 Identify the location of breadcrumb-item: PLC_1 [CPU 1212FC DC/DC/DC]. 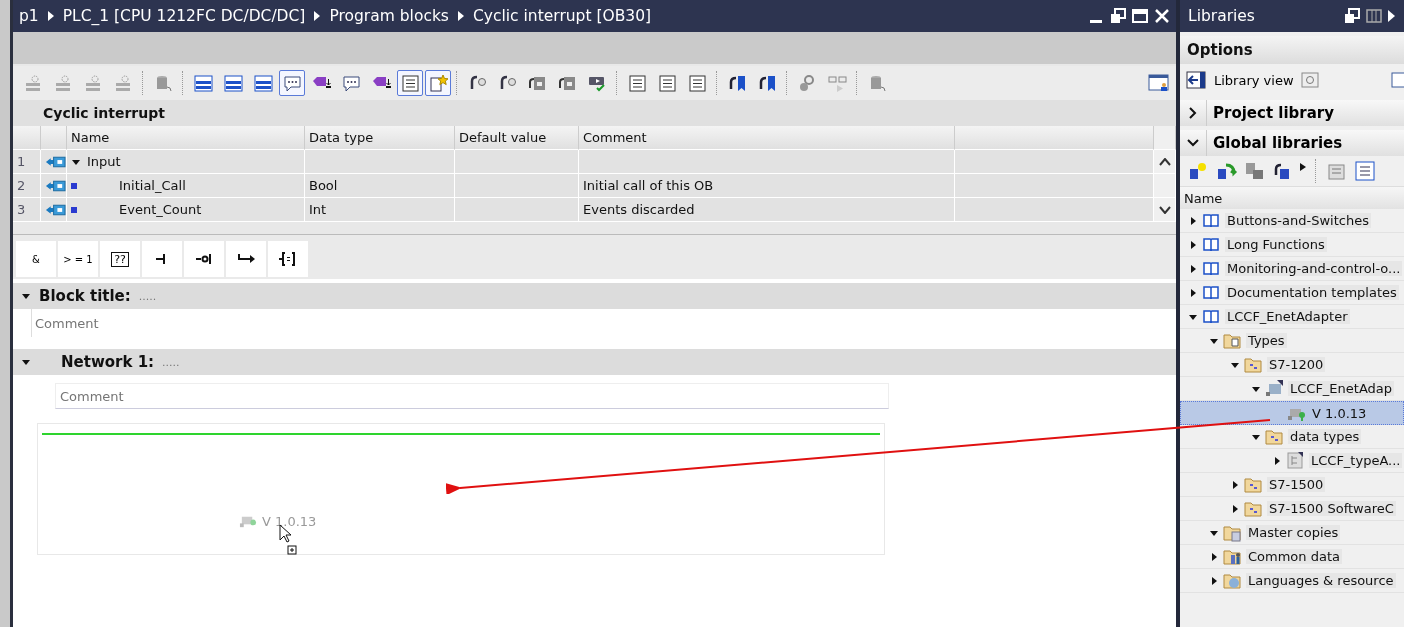
(184, 16).